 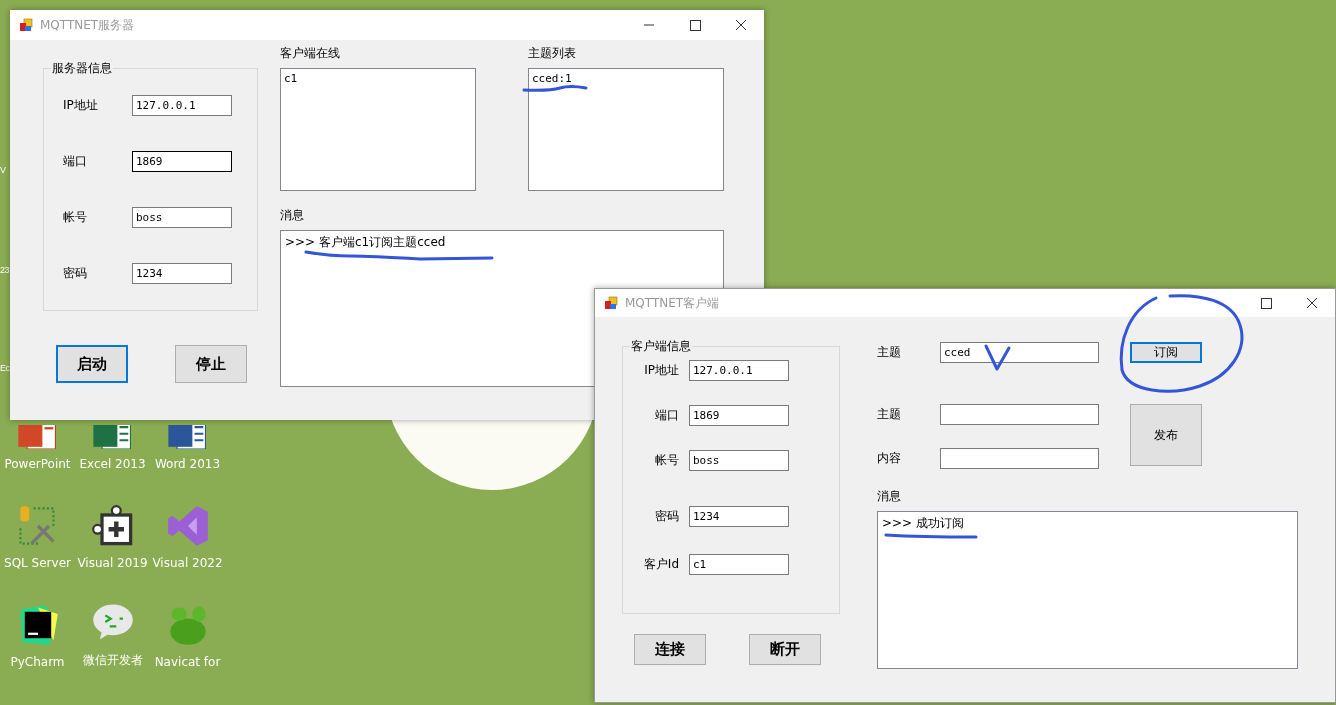 I want to click on desktop-icon-label: Visual 2019, so click(x=112, y=563).